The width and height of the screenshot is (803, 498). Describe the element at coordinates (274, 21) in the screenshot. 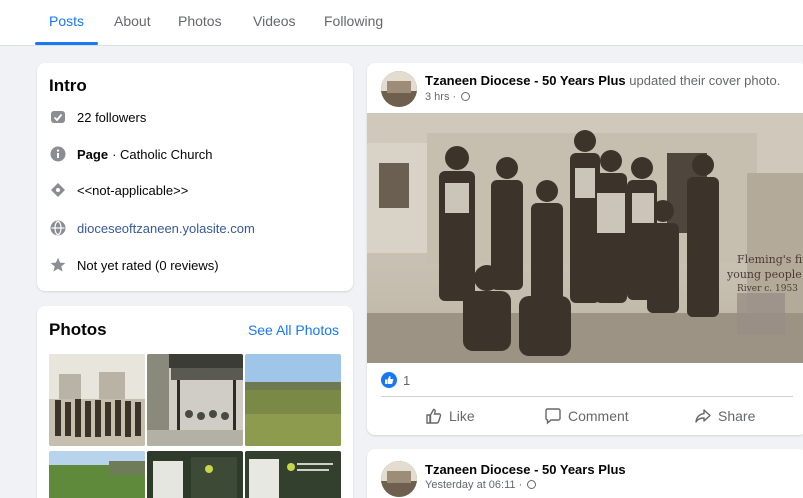

I see `tab-videos: Videos` at that location.